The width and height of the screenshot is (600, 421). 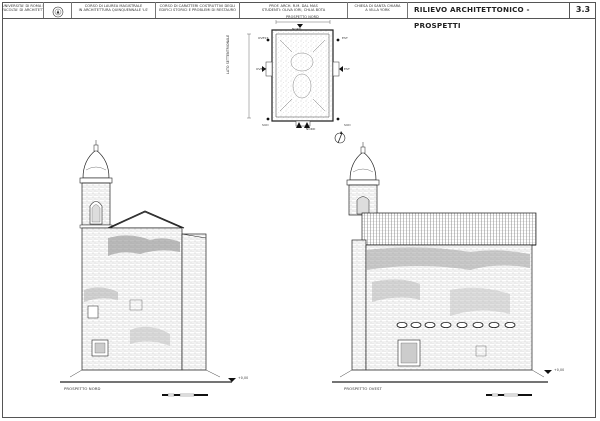 I want to click on caption-prospetto-nord: PROSPETTO NORD, so click(x=82, y=388).